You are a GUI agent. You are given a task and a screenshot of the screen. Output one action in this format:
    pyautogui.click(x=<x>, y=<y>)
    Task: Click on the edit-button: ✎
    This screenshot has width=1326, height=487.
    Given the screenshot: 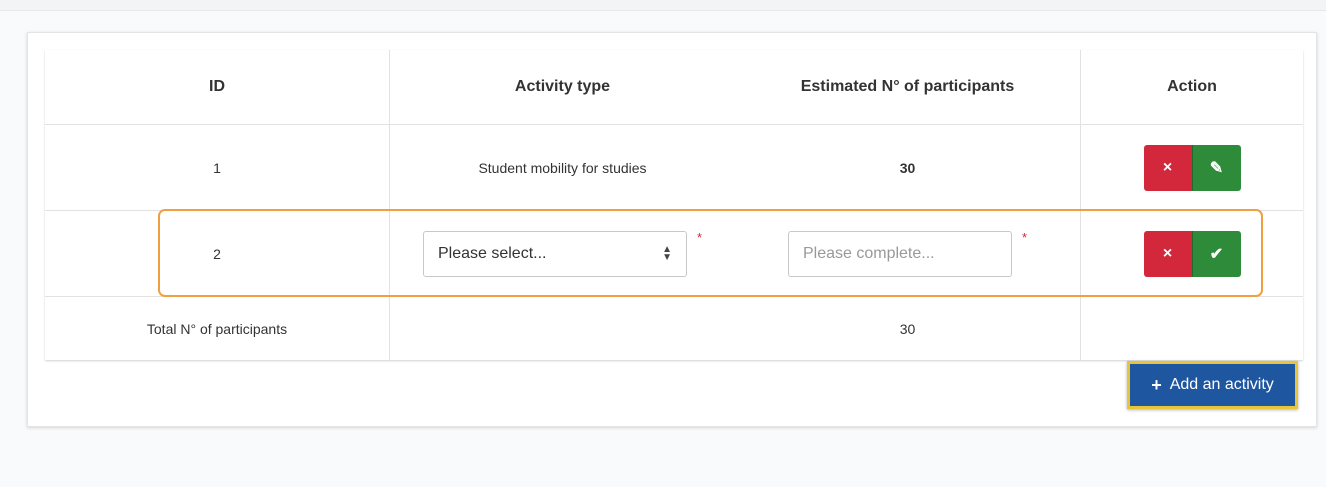 What is the action you would take?
    pyautogui.click(x=1216, y=167)
    